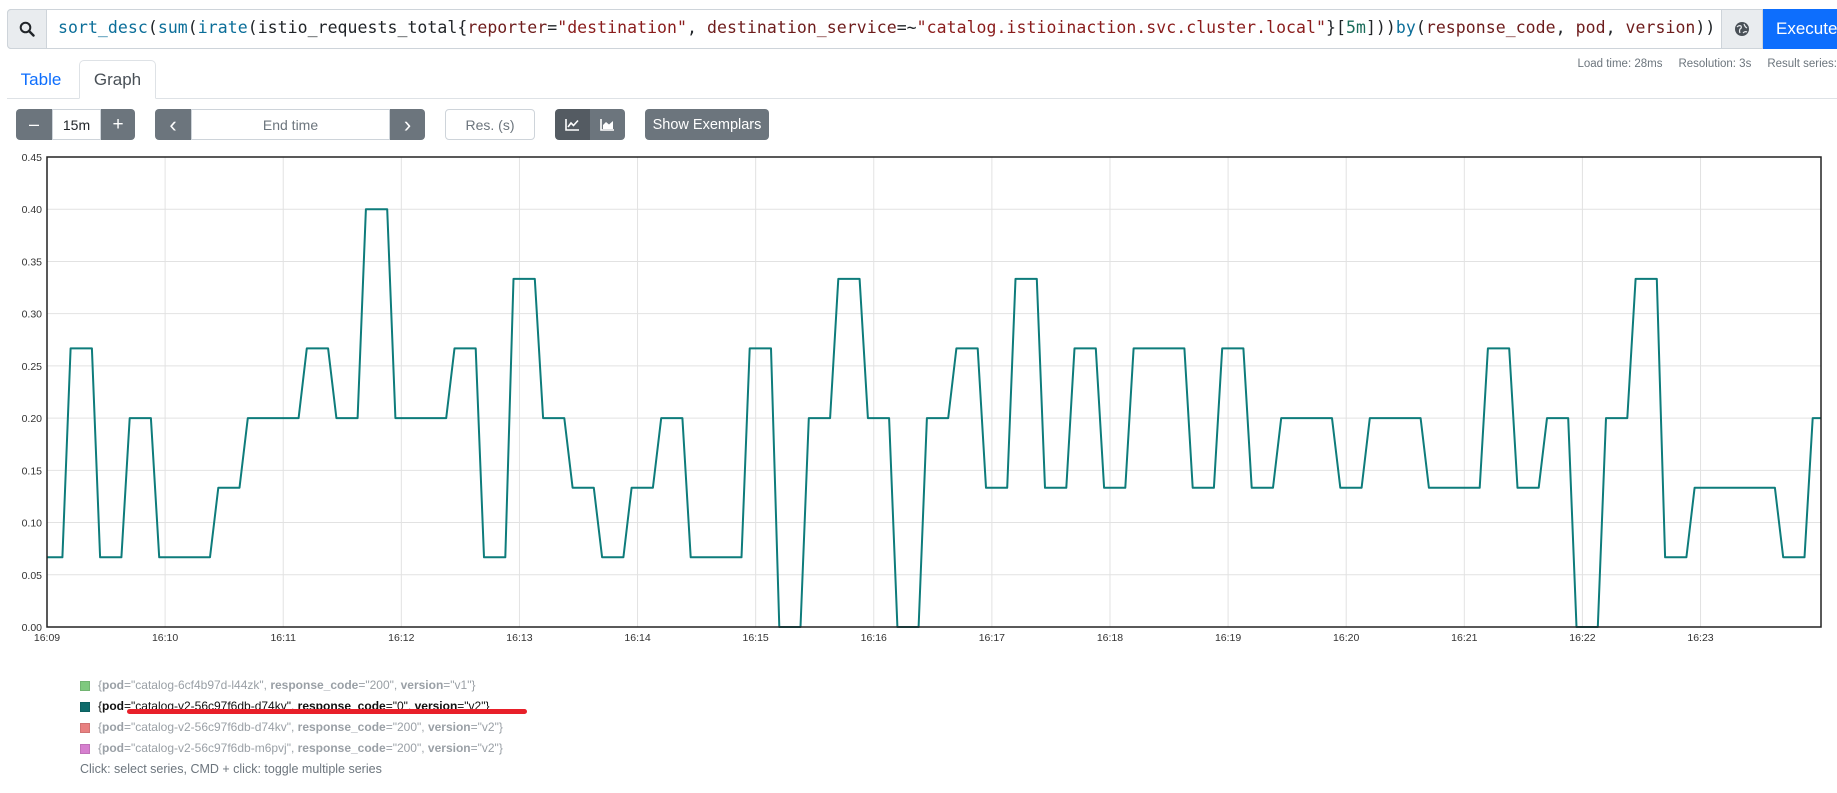 The width and height of the screenshot is (1837, 793). I want to click on resolution-input: Res. (s), so click(490, 124).